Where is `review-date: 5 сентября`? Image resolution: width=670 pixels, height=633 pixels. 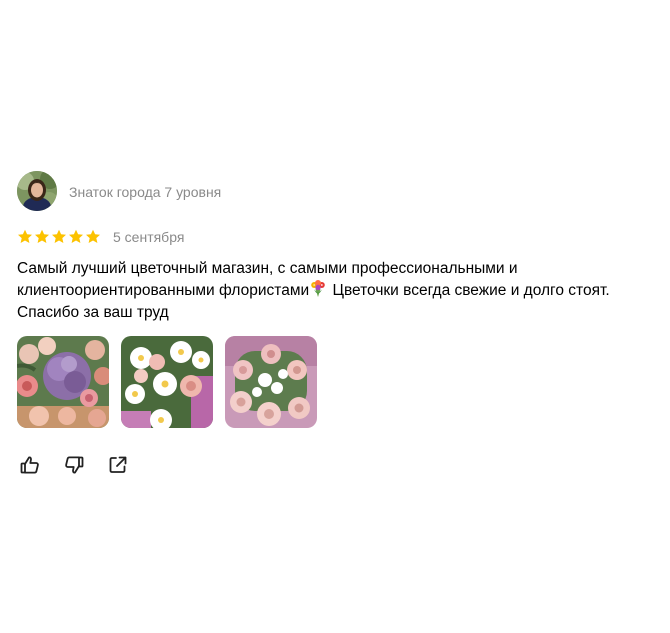
review-date: 5 сентября is located at coordinates (149, 237).